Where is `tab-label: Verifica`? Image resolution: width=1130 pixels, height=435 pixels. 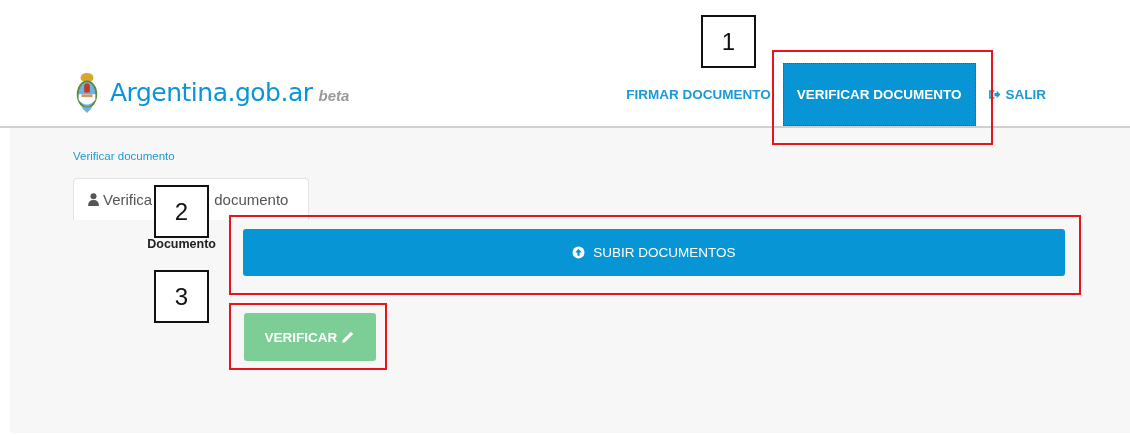
tab-label: Verifica is located at coordinates (128, 199).